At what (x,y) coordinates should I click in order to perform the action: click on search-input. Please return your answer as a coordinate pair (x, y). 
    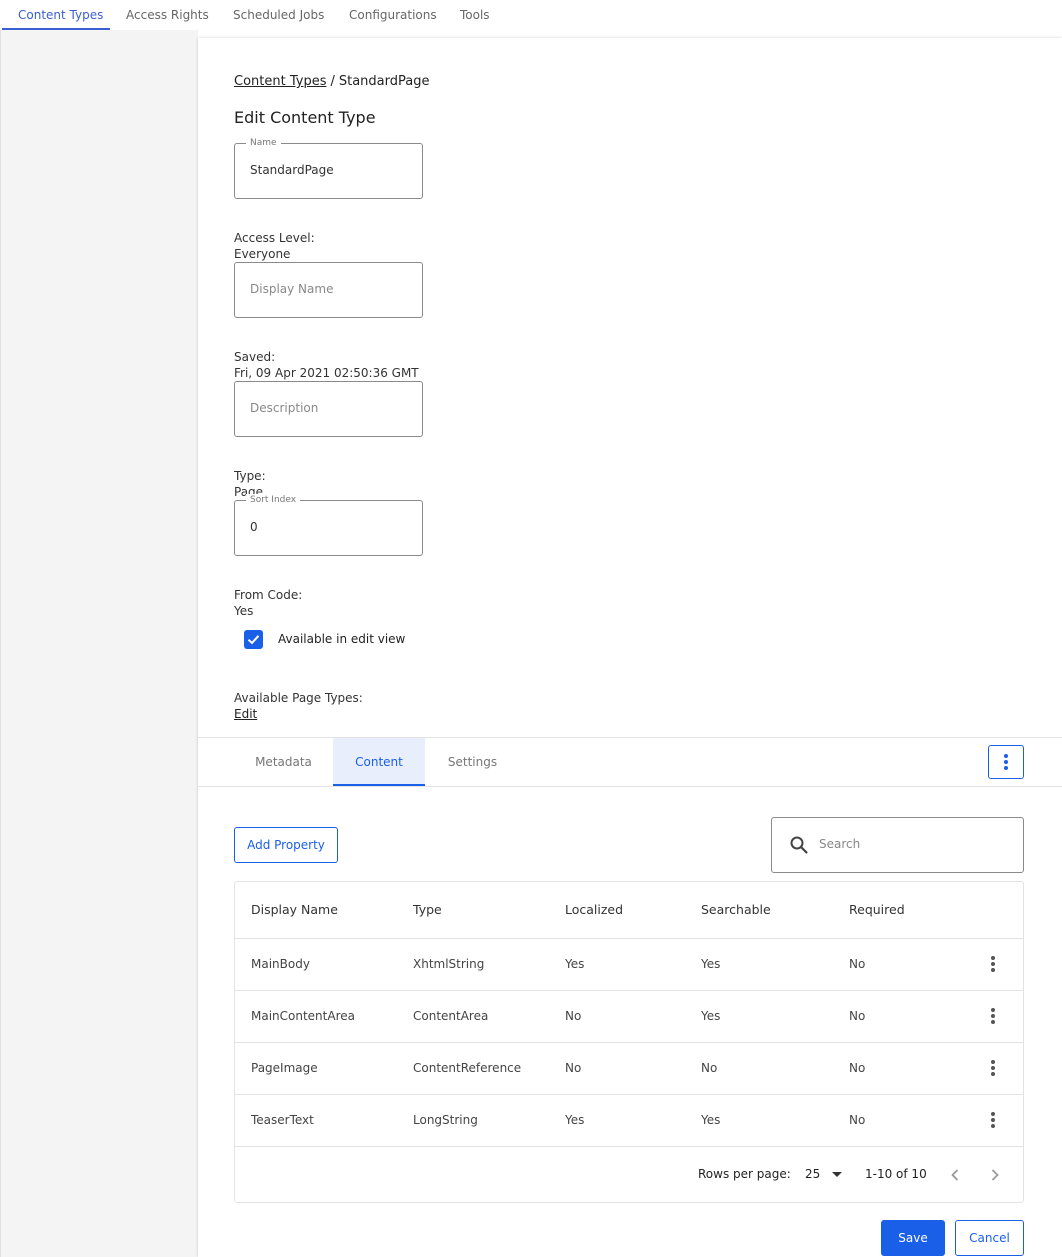
    Looking at the image, I should click on (914, 844).